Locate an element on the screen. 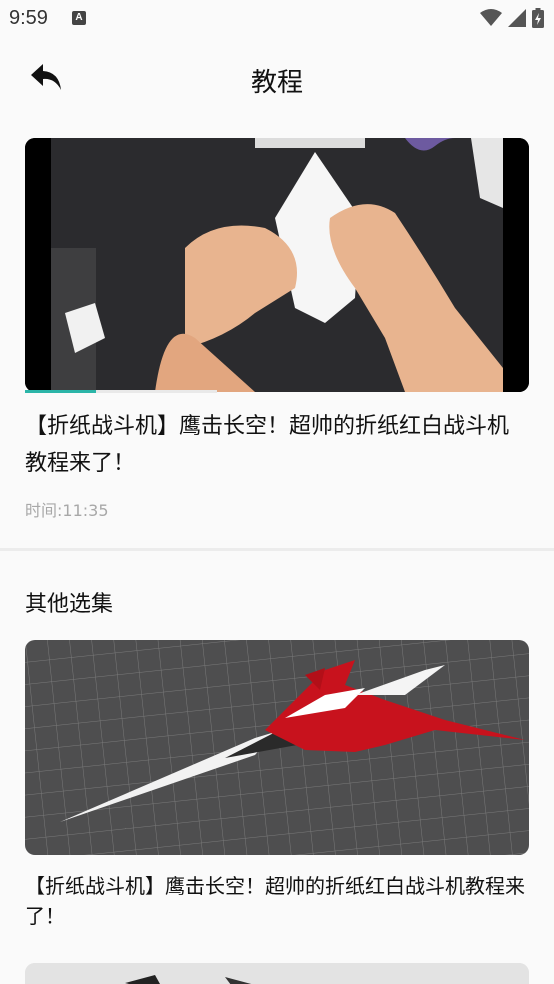 The height and width of the screenshot is (984, 554). episode-title: 【折纸战斗机】鹰击长空！超帅的折纸红白战斗机教程来了！ is located at coordinates (275, 901).